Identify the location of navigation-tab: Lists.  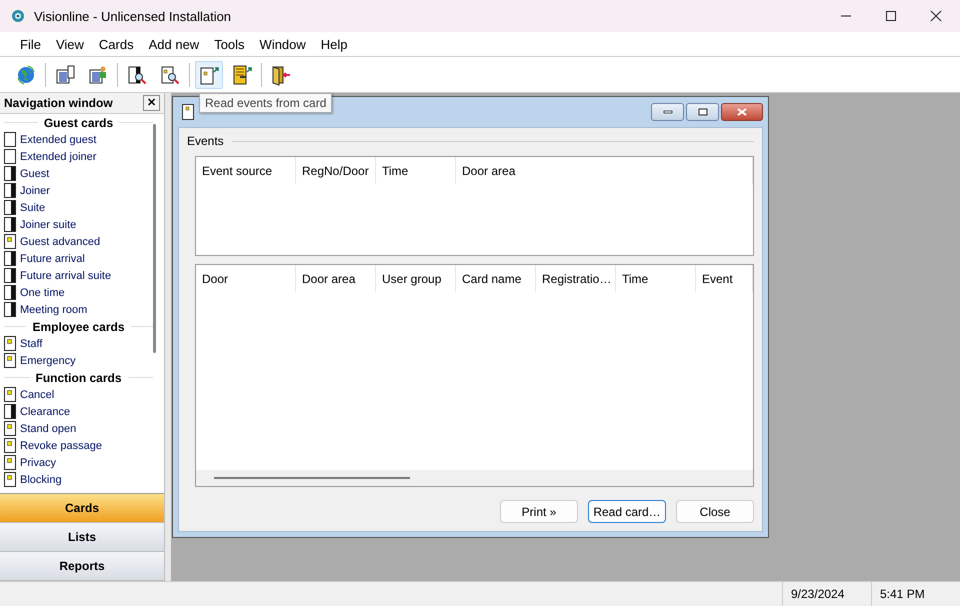
(82, 537).